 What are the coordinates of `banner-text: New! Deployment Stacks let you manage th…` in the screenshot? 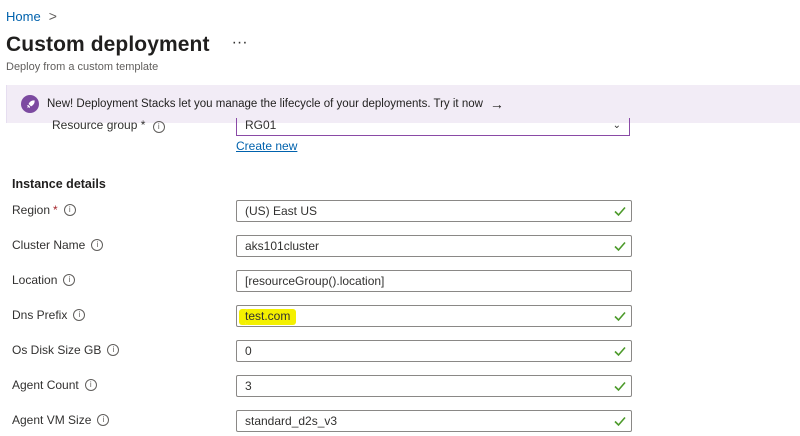 It's located at (265, 104).